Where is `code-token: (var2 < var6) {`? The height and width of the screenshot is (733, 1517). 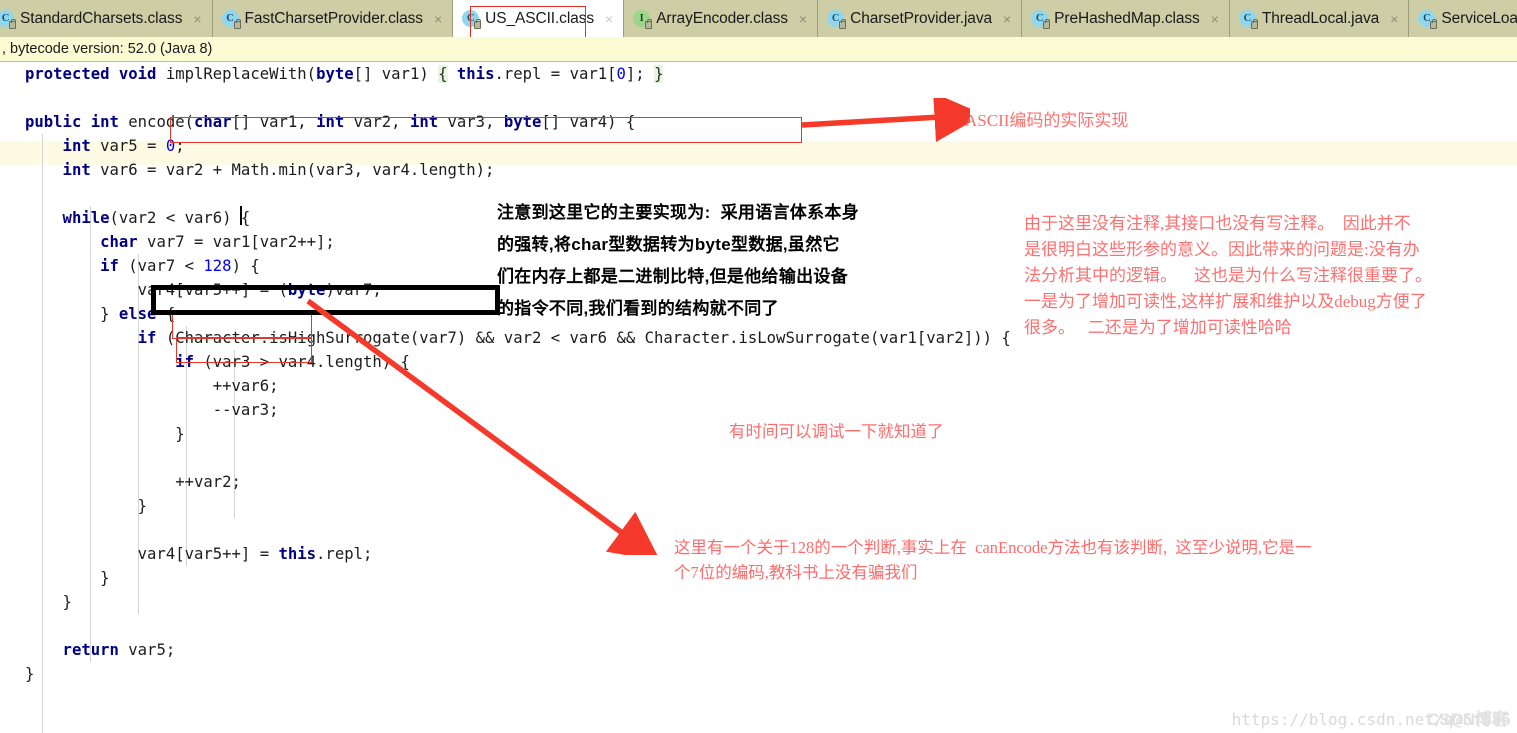 code-token: (var2 < var6) { is located at coordinates (180, 218).